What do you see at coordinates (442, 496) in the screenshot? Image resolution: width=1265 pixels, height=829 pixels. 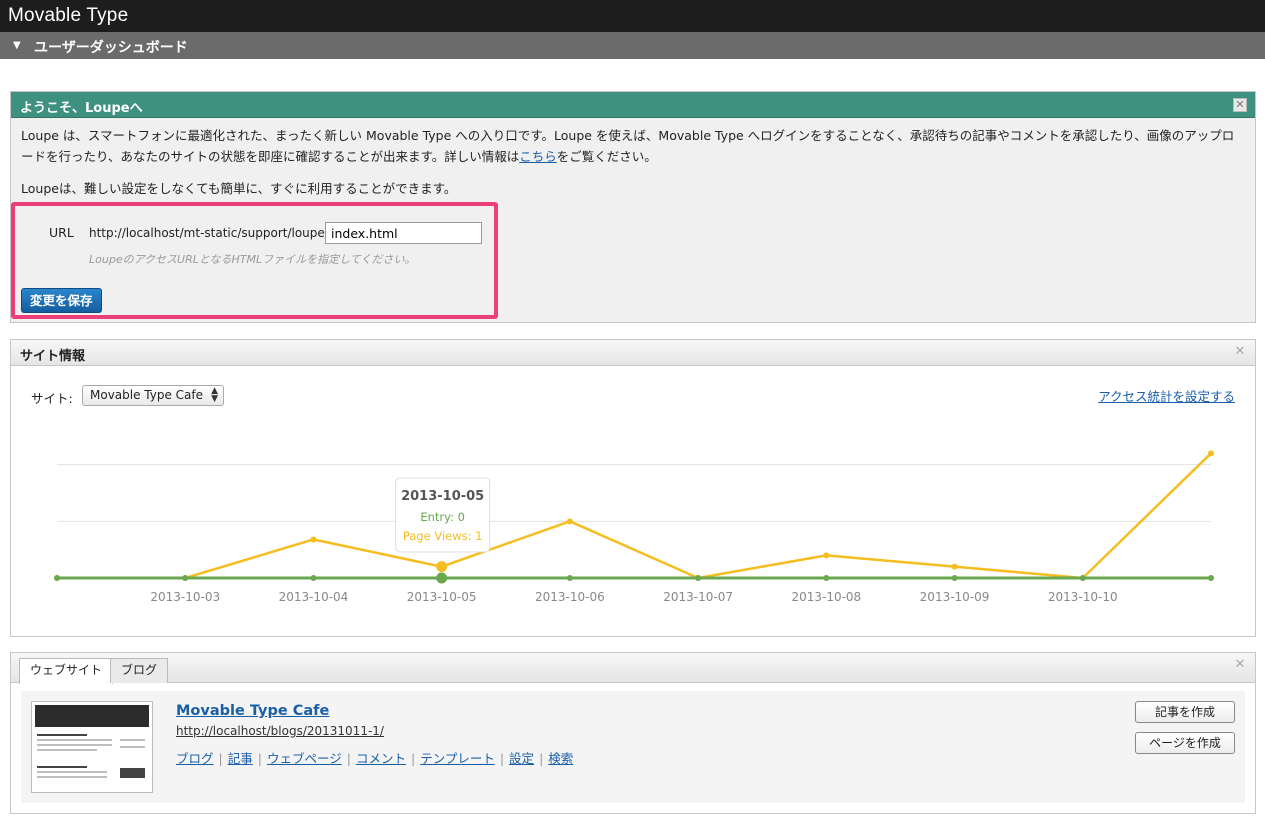 I see `tooltip-date: 2013-10-05` at bounding box center [442, 496].